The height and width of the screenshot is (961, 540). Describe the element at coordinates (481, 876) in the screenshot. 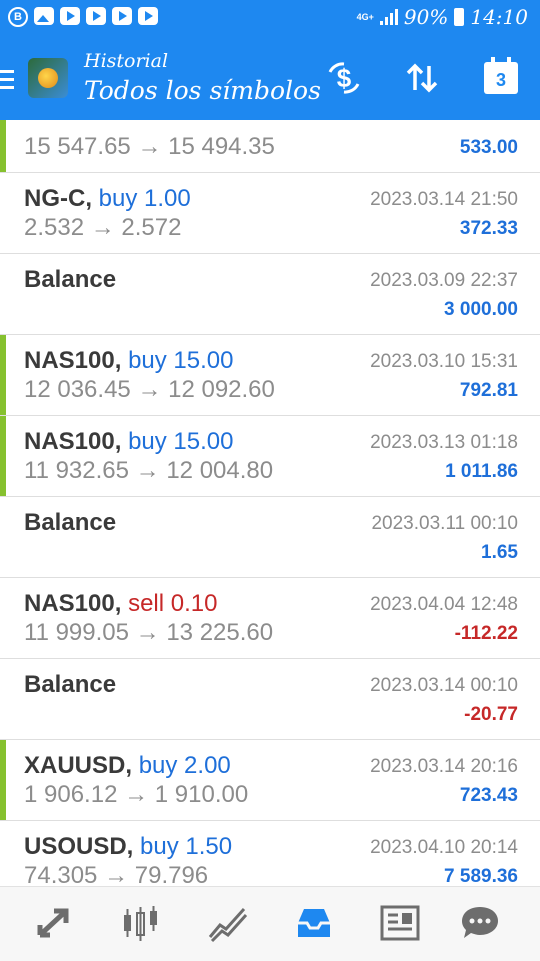

I see `deal-profit: 7 589.36` at that location.